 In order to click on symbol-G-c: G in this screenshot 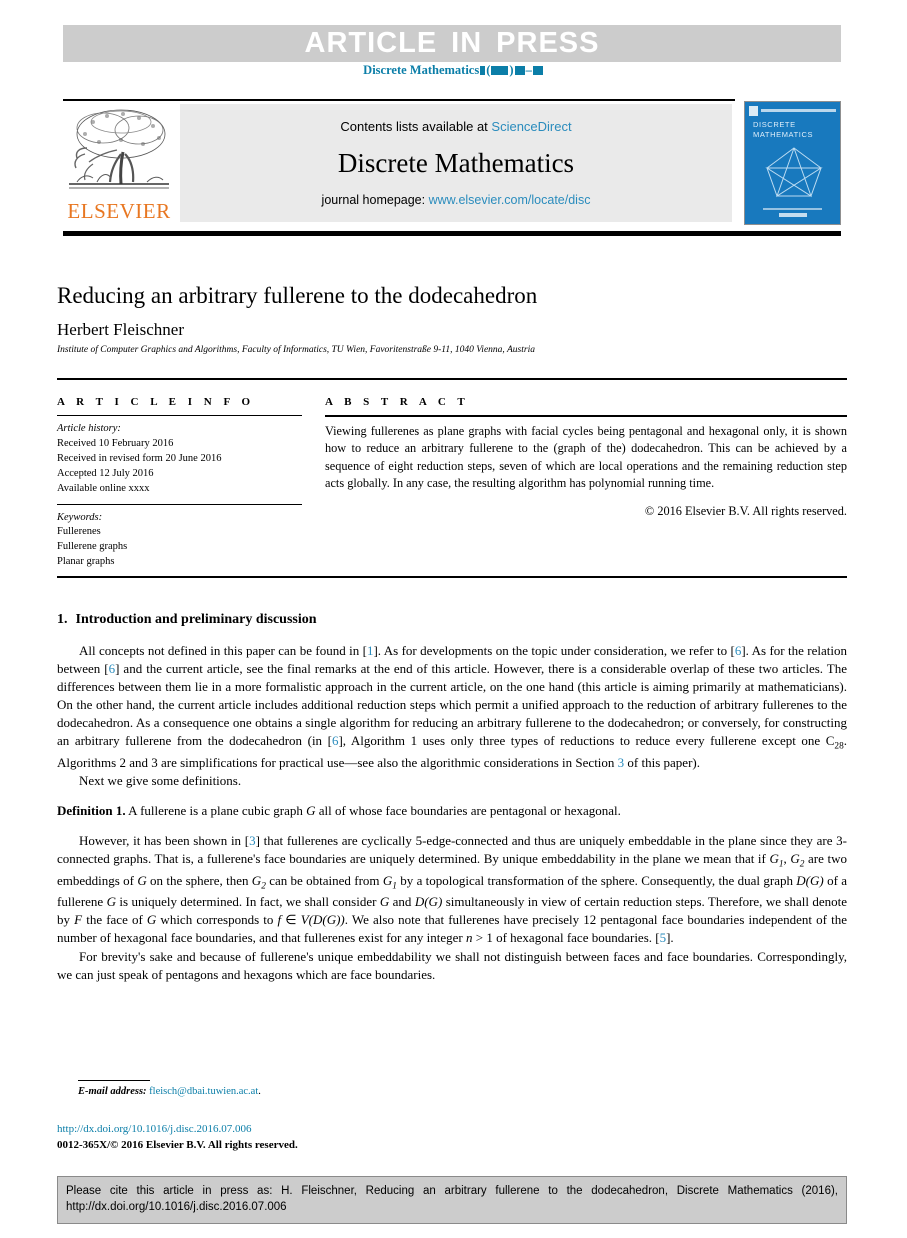, I will do `click(384, 902)`.